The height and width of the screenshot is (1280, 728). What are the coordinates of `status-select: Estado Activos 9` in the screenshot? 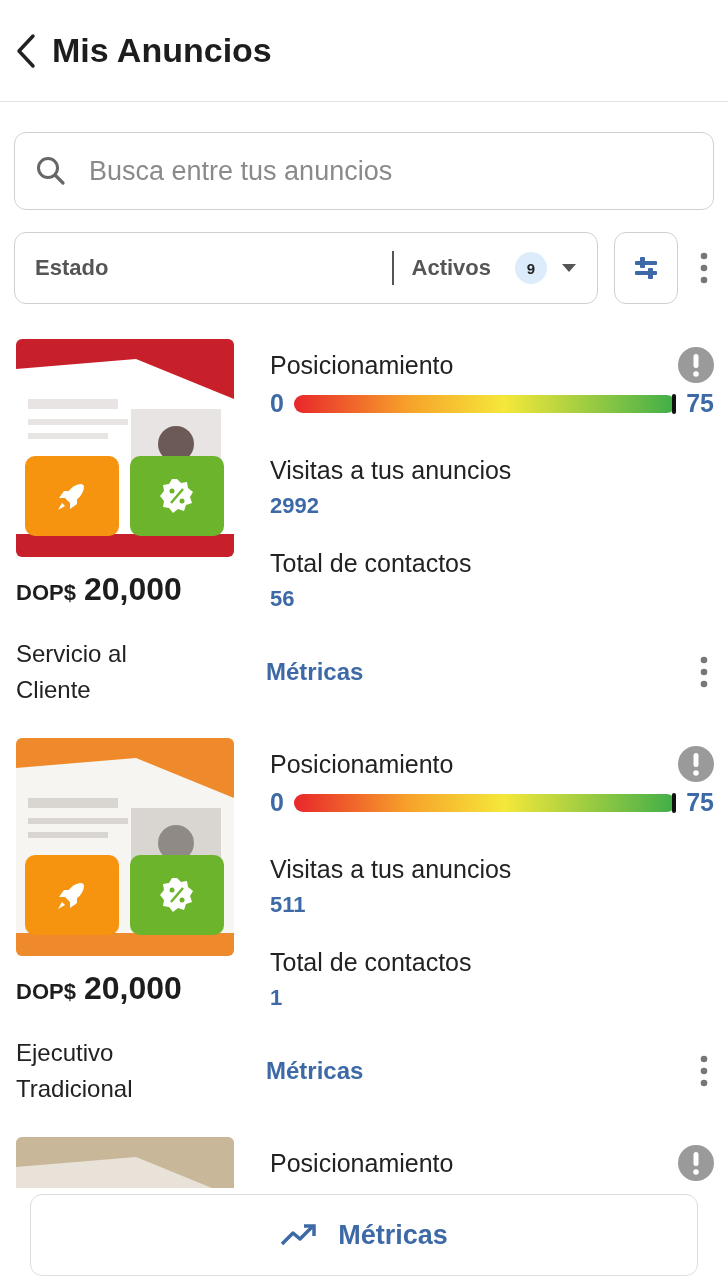 It's located at (306, 268).